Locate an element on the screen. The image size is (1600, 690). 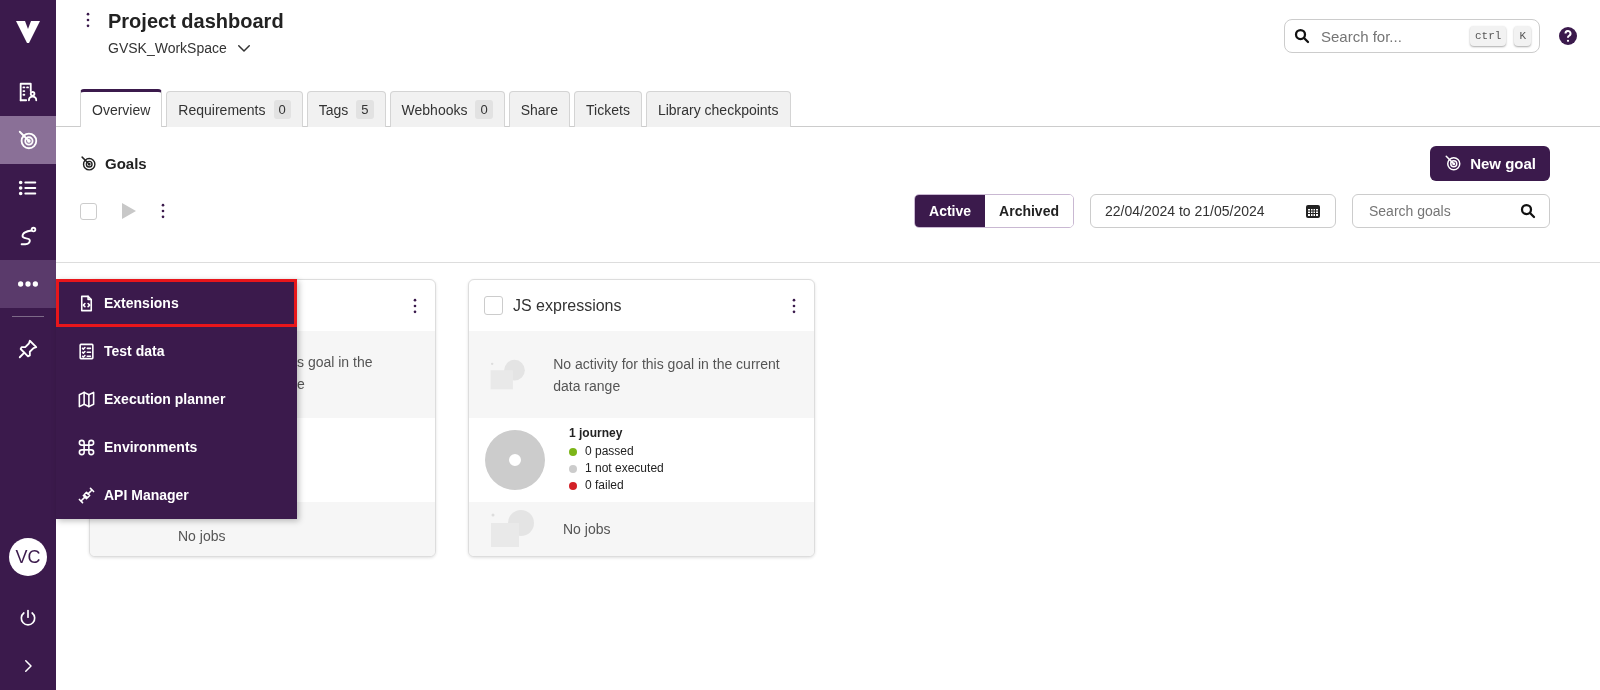
journey-count: 1 journey is located at coordinates (596, 433).